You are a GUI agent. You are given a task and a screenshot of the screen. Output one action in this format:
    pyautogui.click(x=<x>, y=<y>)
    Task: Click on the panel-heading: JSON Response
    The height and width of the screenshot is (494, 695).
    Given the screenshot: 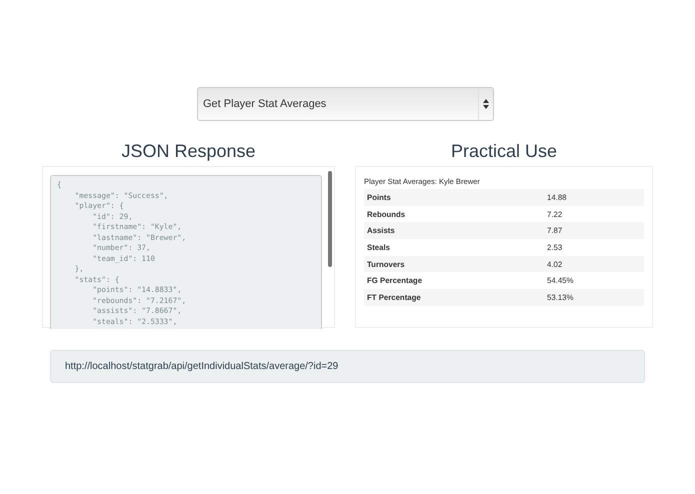 What is the action you would take?
    pyautogui.click(x=188, y=151)
    